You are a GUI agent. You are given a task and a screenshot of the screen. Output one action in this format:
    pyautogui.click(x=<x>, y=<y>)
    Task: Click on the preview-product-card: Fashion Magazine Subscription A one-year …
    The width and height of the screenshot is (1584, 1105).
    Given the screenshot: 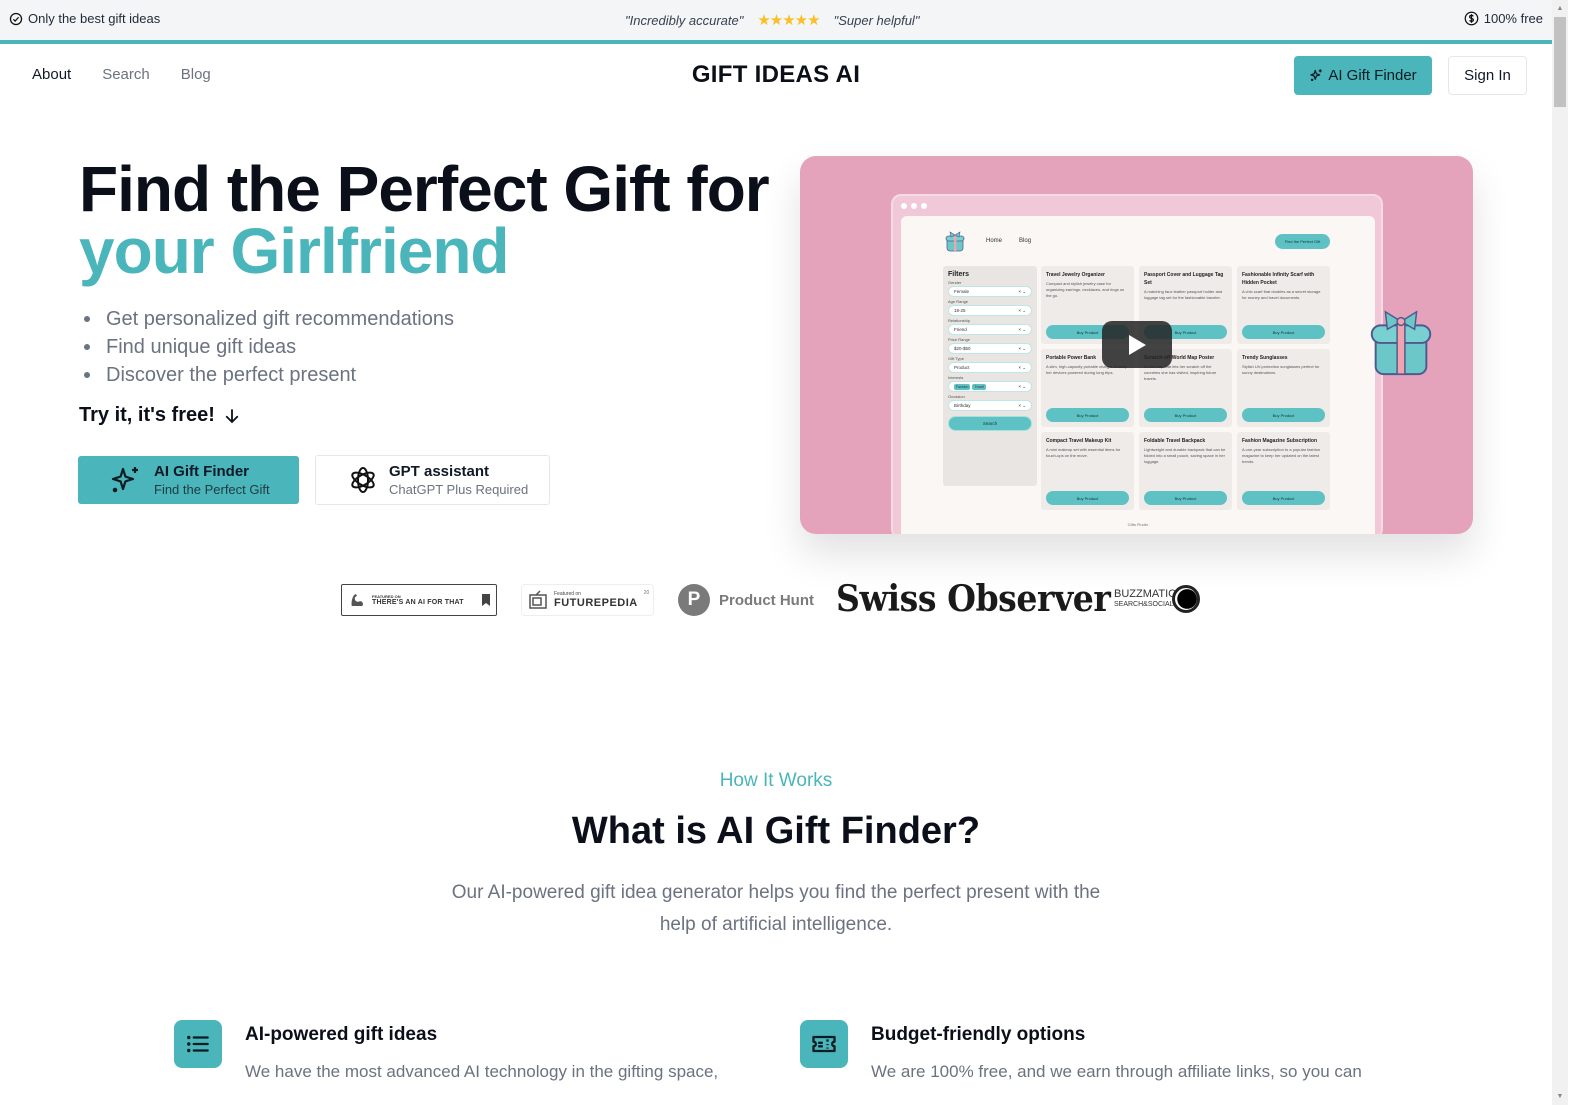 What is the action you would take?
    pyautogui.click(x=1283, y=471)
    